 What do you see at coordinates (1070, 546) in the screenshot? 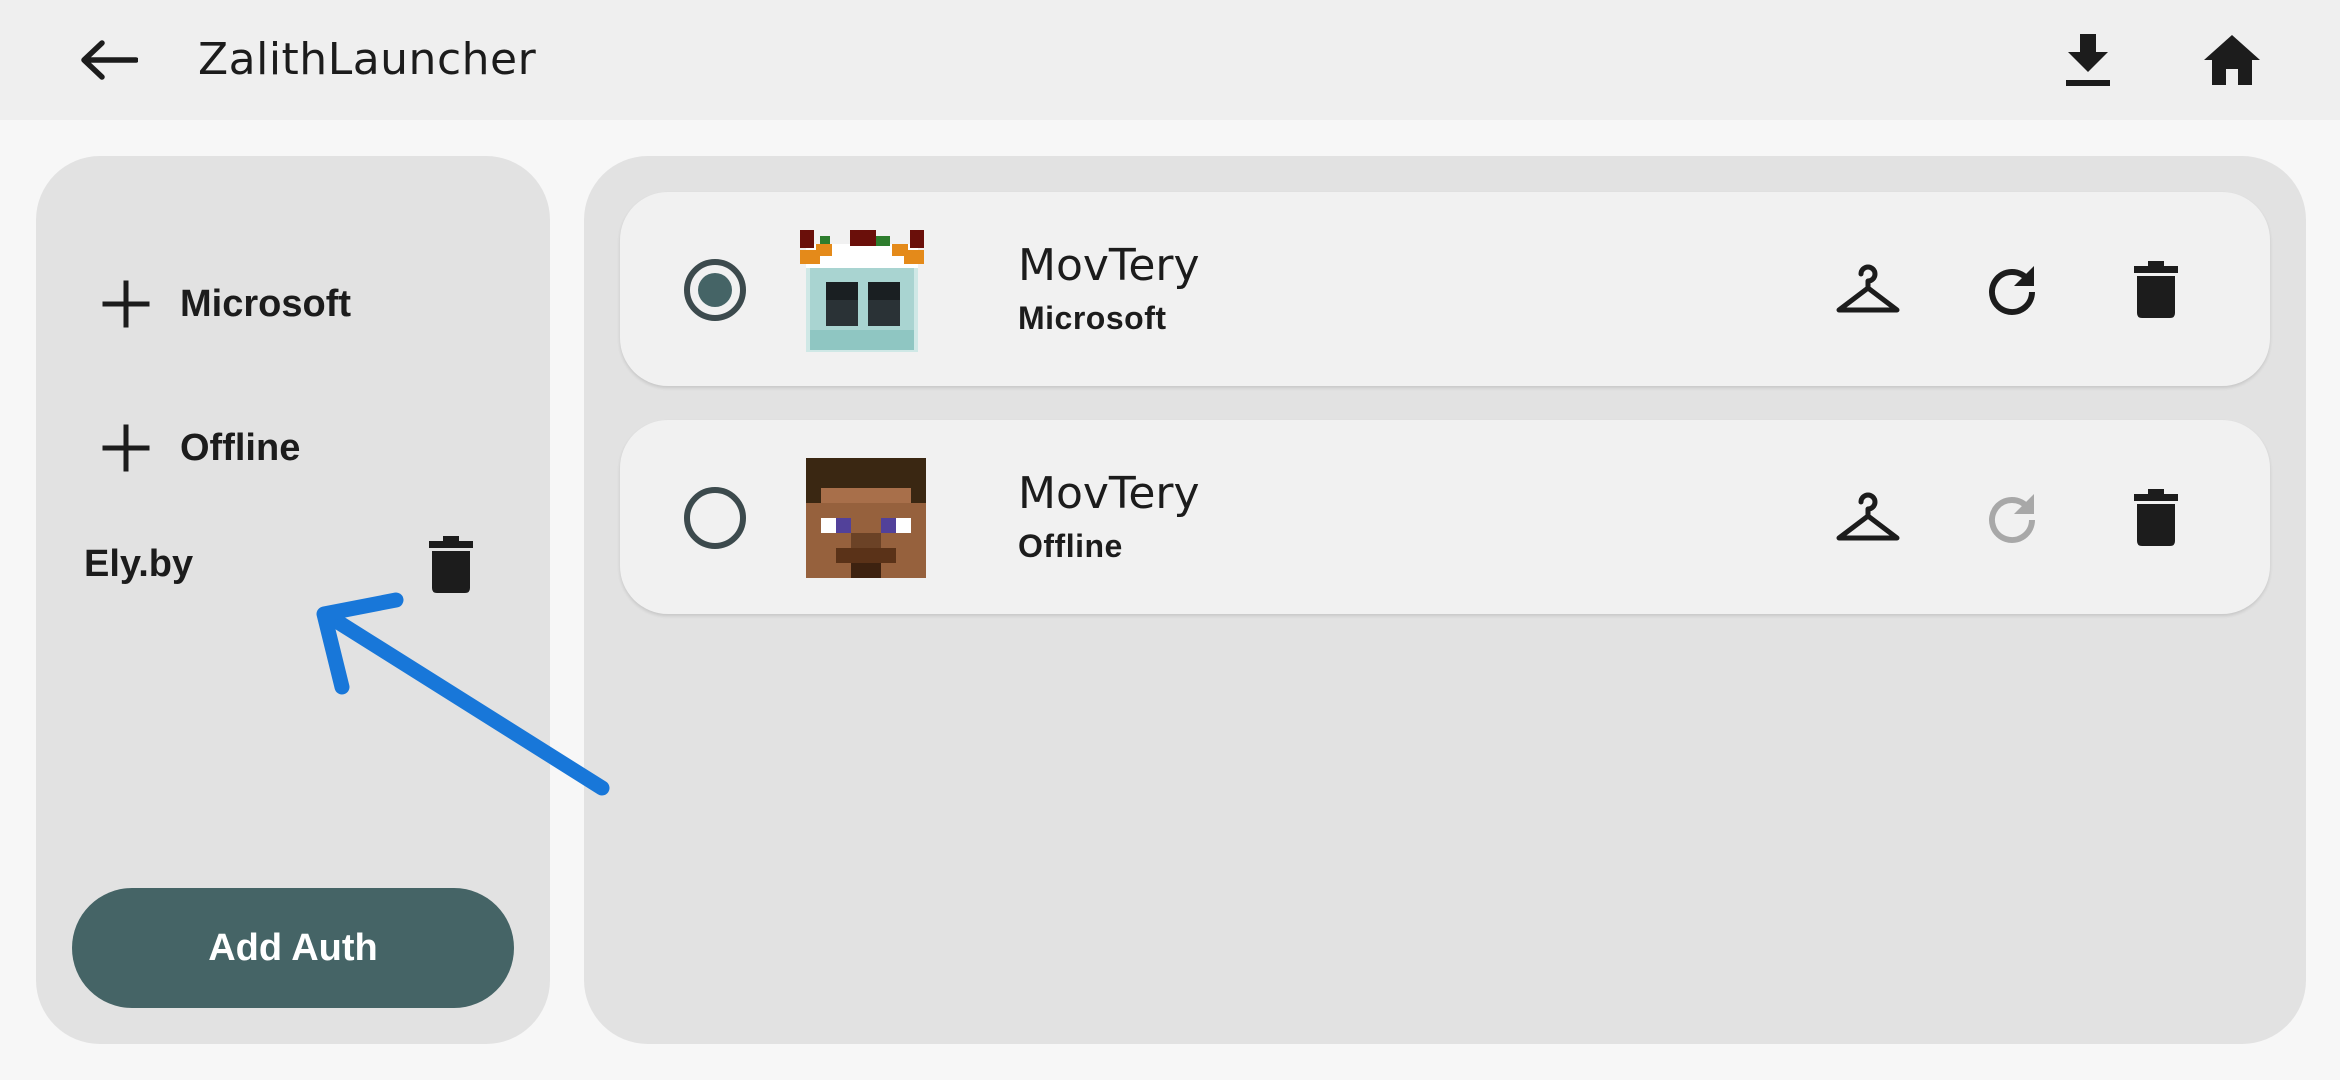
I see `account-type: Offline` at bounding box center [1070, 546].